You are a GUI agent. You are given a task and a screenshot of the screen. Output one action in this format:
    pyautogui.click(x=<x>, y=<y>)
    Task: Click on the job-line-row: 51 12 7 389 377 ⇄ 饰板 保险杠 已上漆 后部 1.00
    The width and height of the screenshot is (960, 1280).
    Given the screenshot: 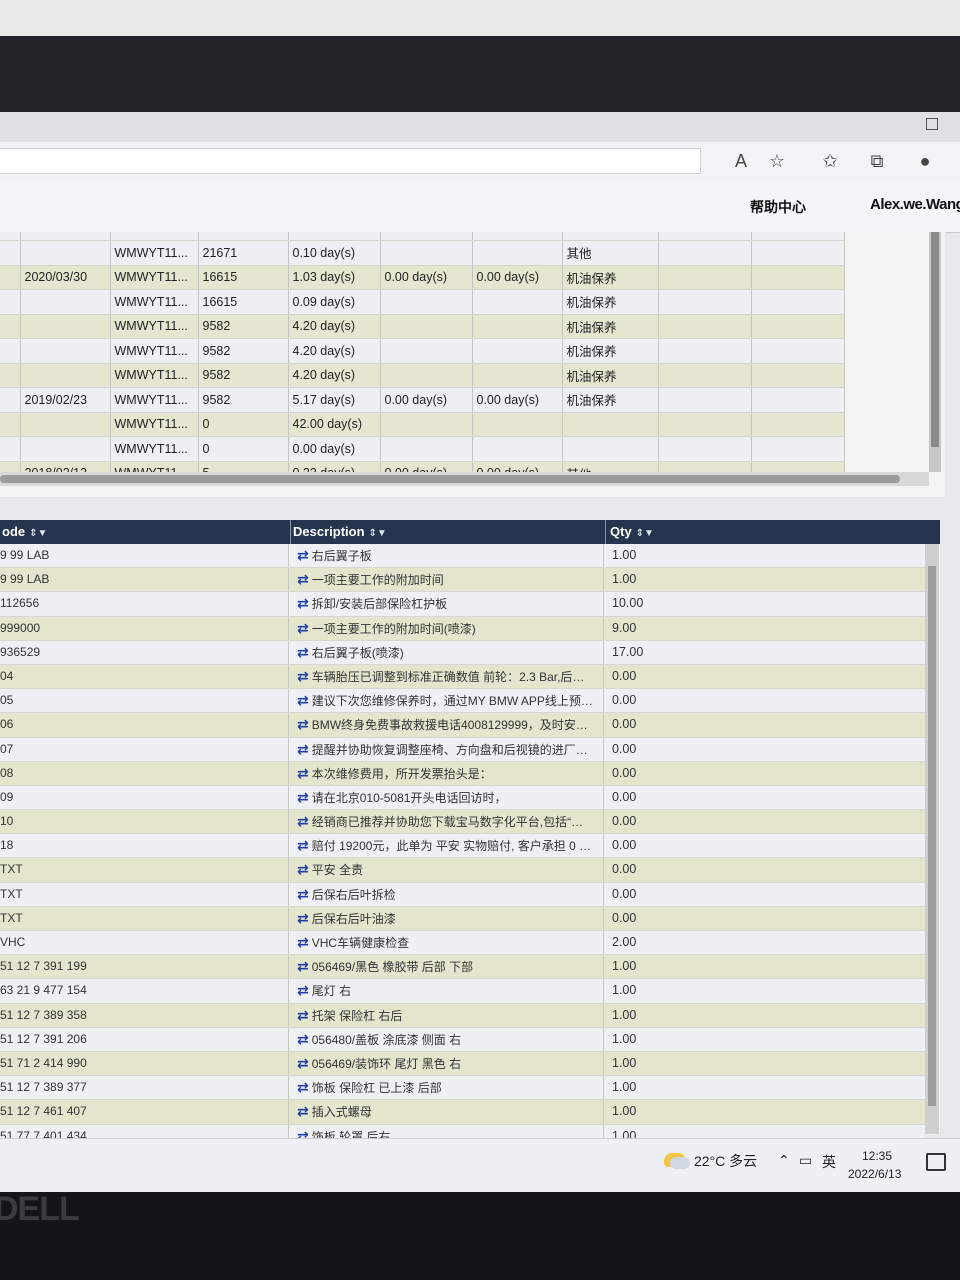 What is the action you would take?
    pyautogui.click(x=462, y=1088)
    